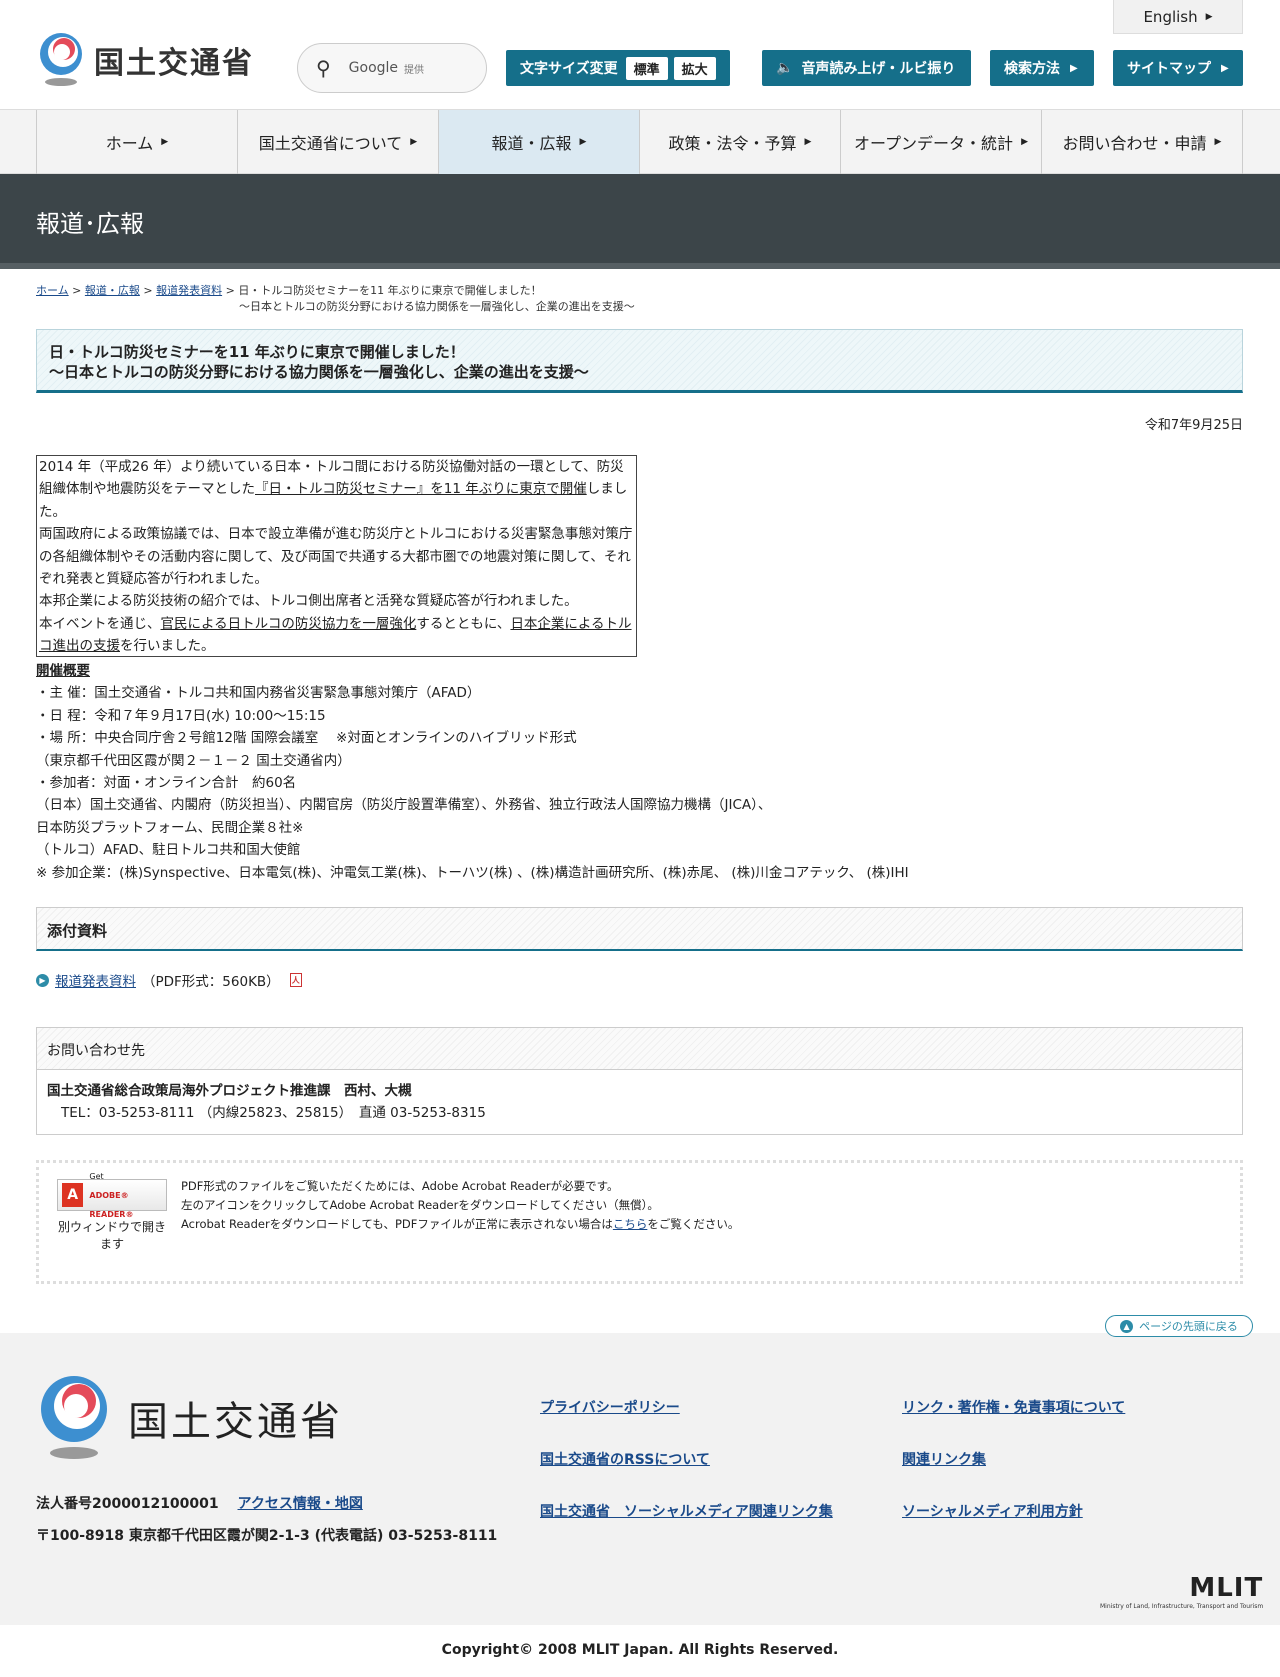 The width and height of the screenshot is (1280, 1677). Describe the element at coordinates (229, 1091) in the screenshot. I see `contact-org: 国土交通省総合政策局海外プロジェクト推進課 西村、大槻` at that location.